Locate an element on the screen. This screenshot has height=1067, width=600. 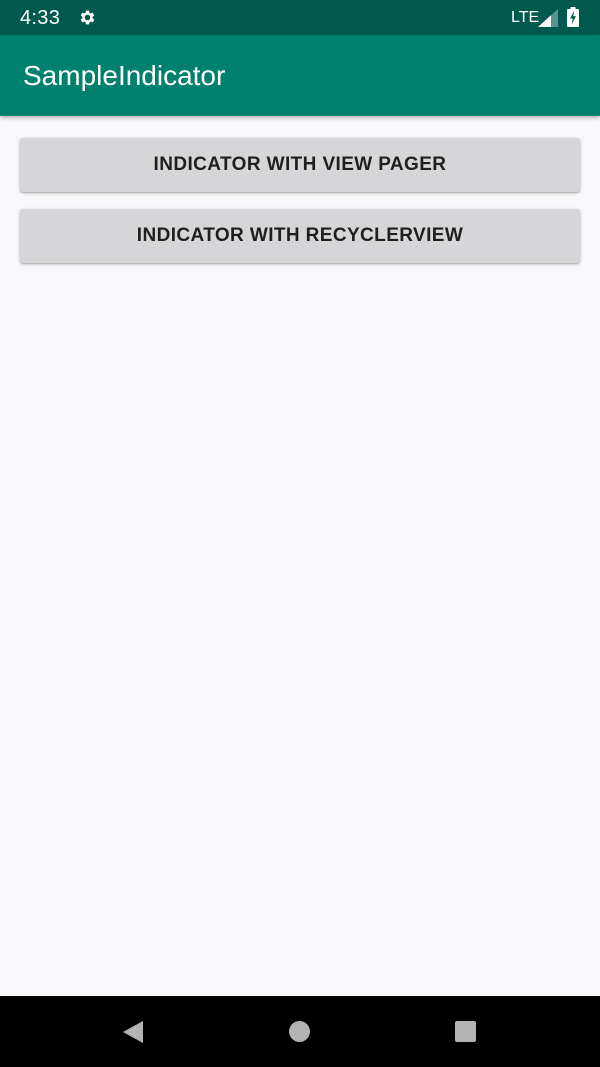
navigation-bar is located at coordinates (300, 1031).